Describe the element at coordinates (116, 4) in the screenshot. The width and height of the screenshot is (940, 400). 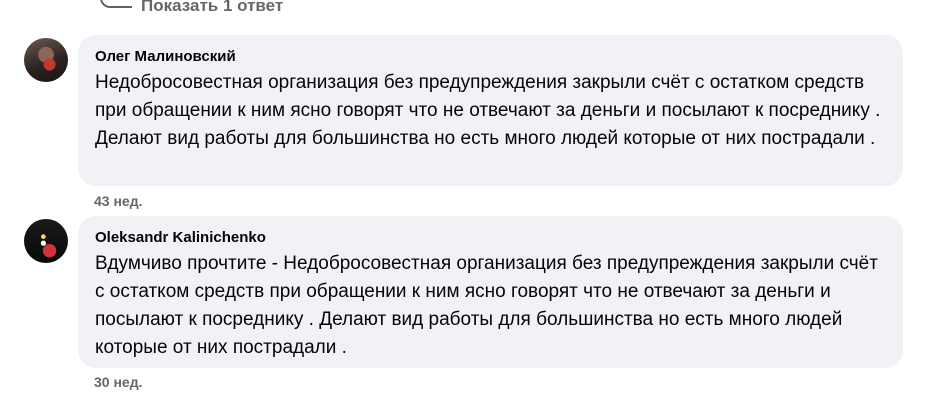
I see `thread-connector-line` at that location.